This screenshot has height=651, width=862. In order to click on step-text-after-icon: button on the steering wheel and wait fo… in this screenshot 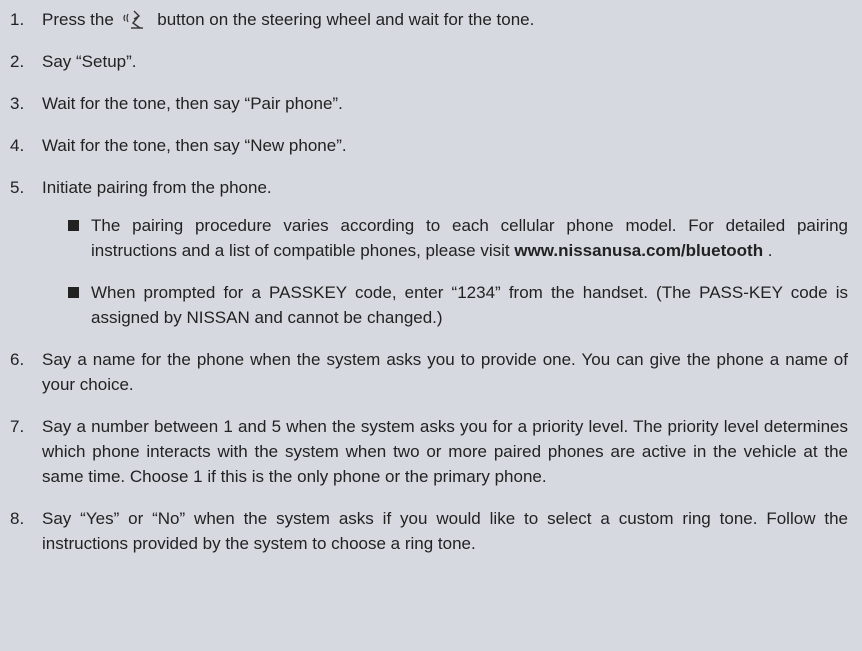, I will do `click(343, 19)`.